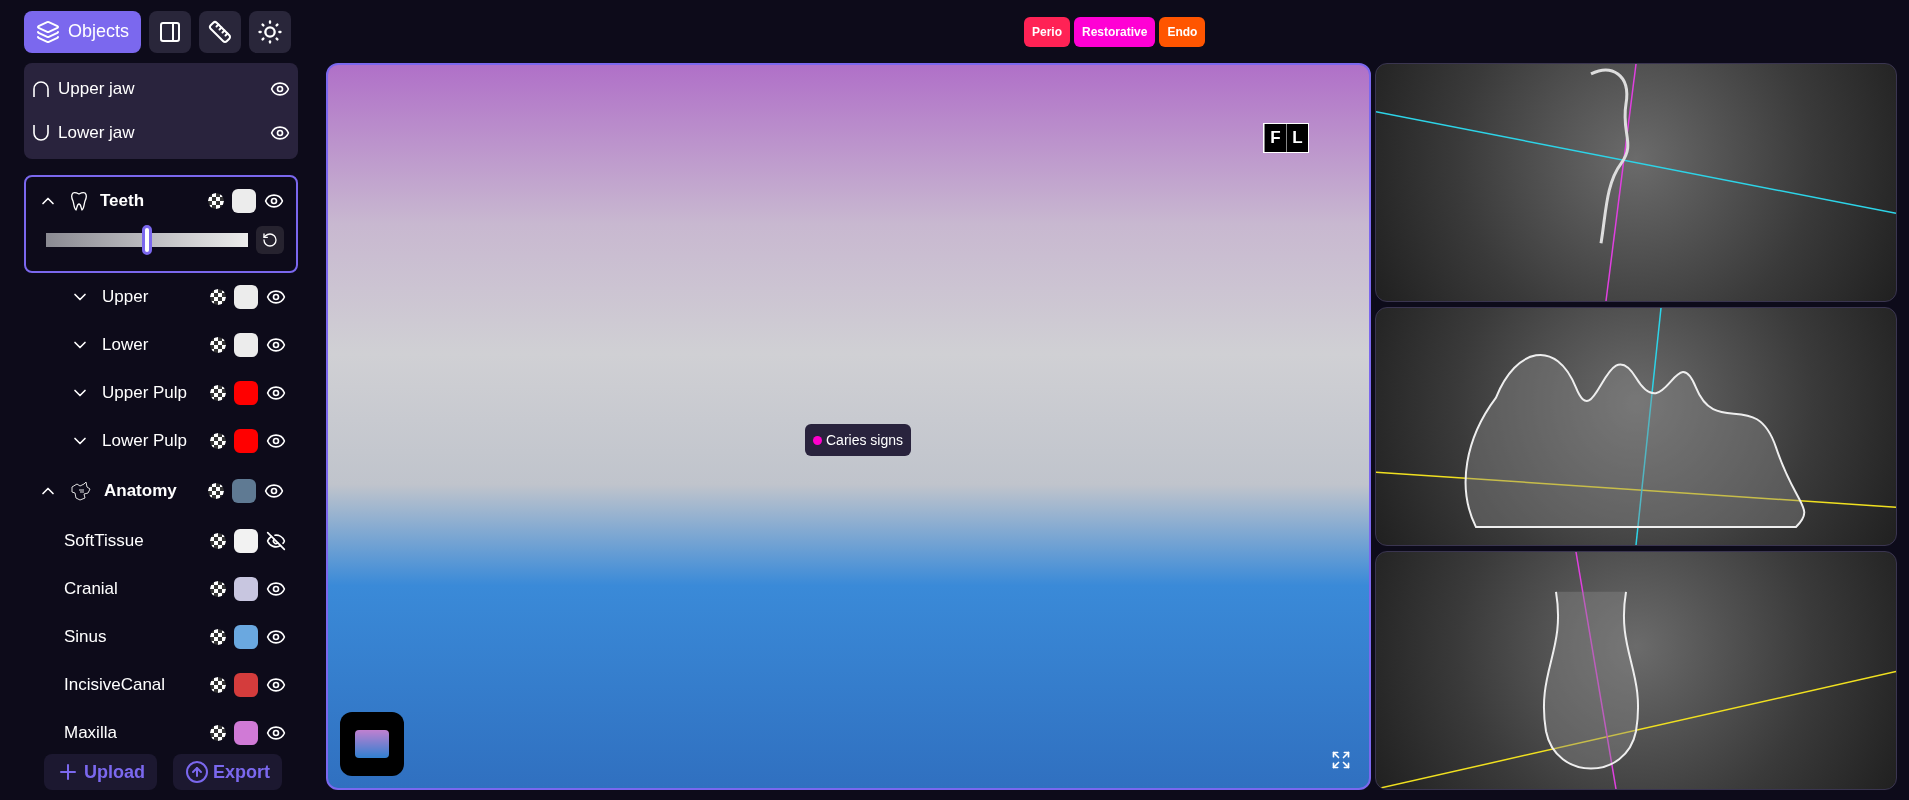 Image resolution: width=1909 pixels, height=800 pixels. I want to click on undo-icon, so click(270, 240).